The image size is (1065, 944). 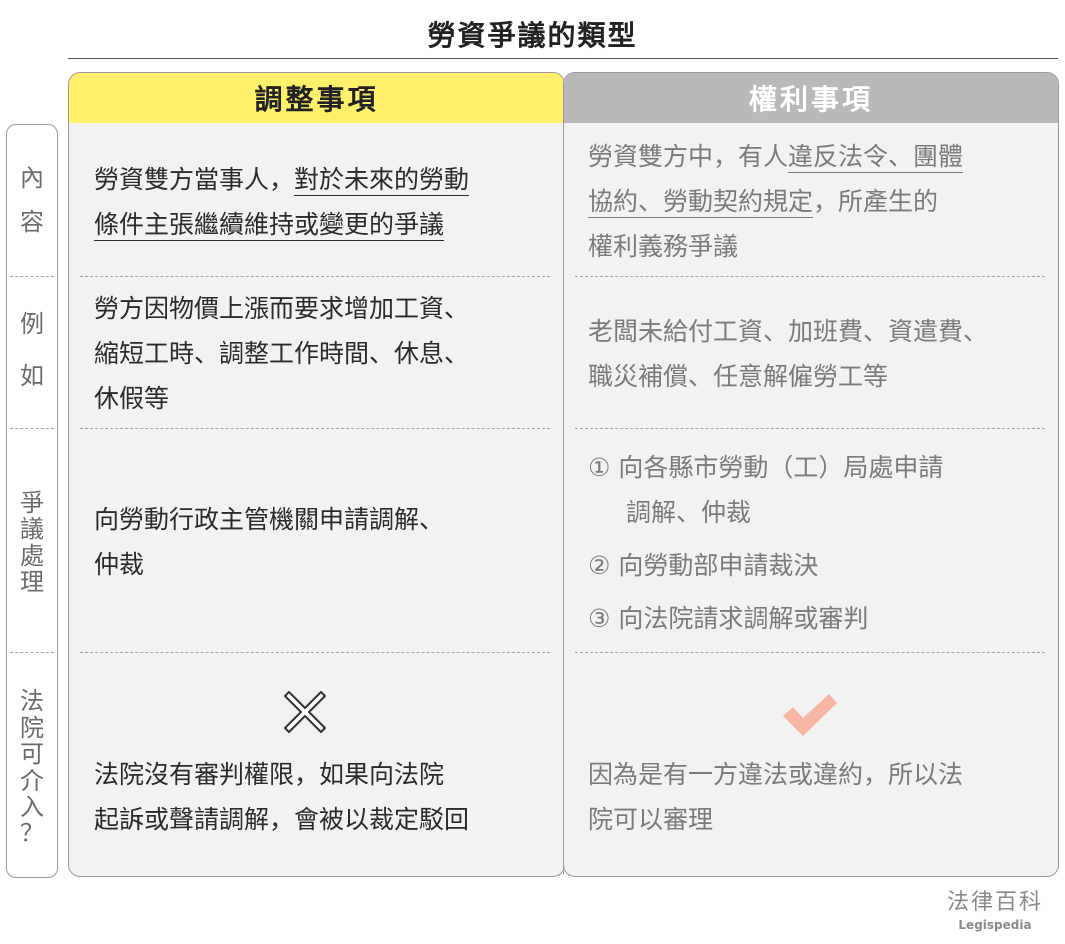 I want to click on left-content-cell: 勞資雙方當事人，對於未來的勞動 條件主張繼續維持或變更的爭議, so click(x=282, y=202).